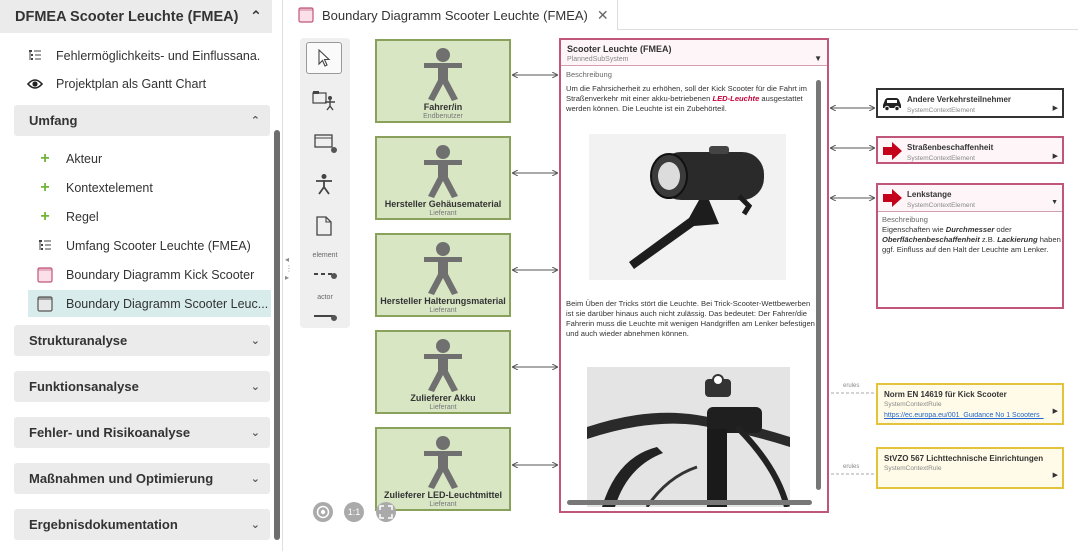  Describe the element at coordinates (443, 301) in the screenshot. I see `actor-name: Hersteller Halterungsmaterial` at that location.